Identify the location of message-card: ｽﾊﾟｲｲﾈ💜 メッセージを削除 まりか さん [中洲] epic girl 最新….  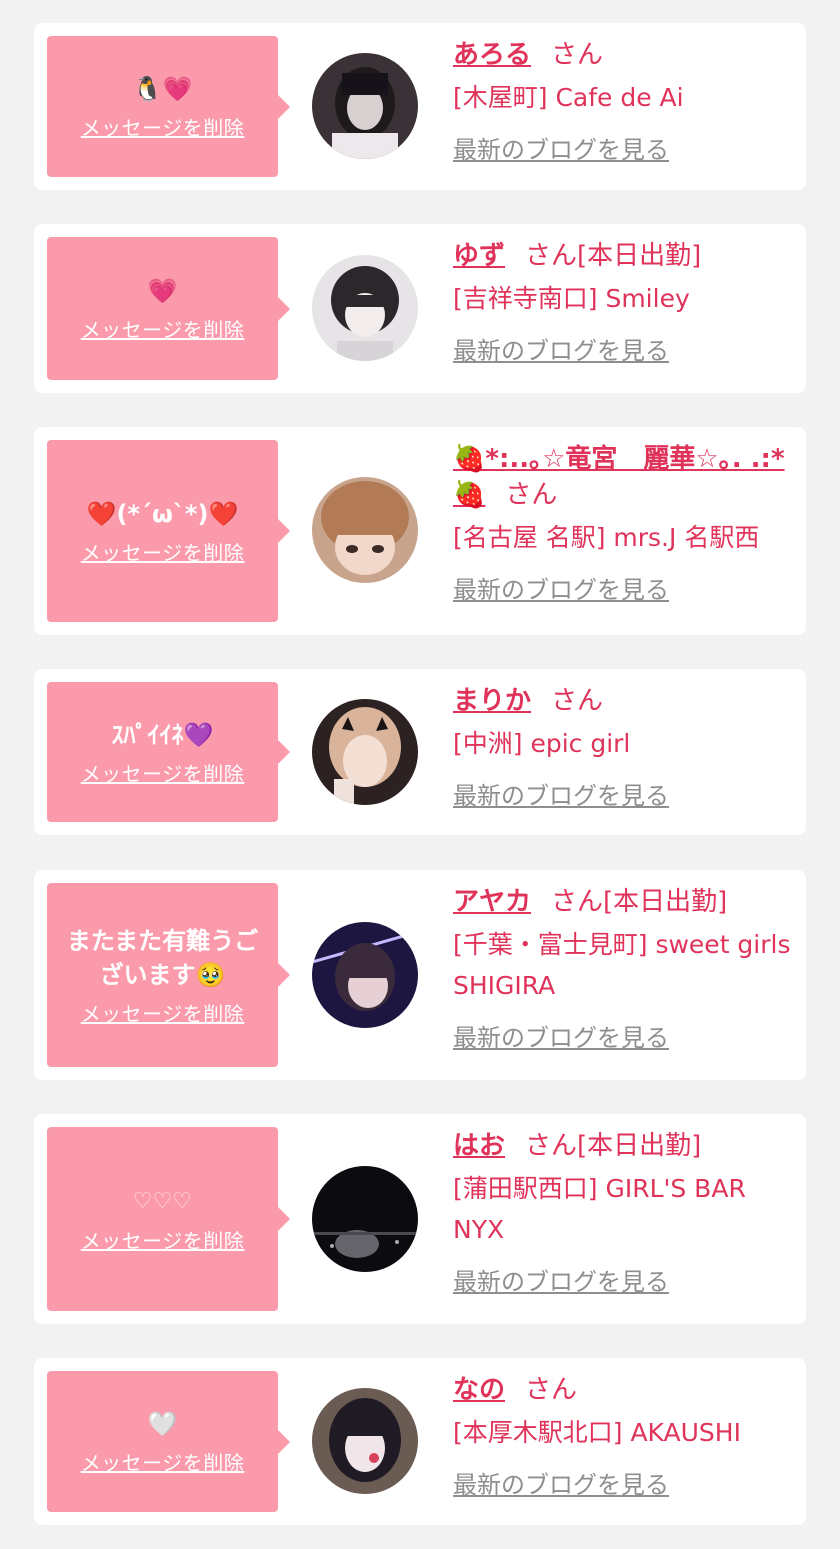
(420, 752).